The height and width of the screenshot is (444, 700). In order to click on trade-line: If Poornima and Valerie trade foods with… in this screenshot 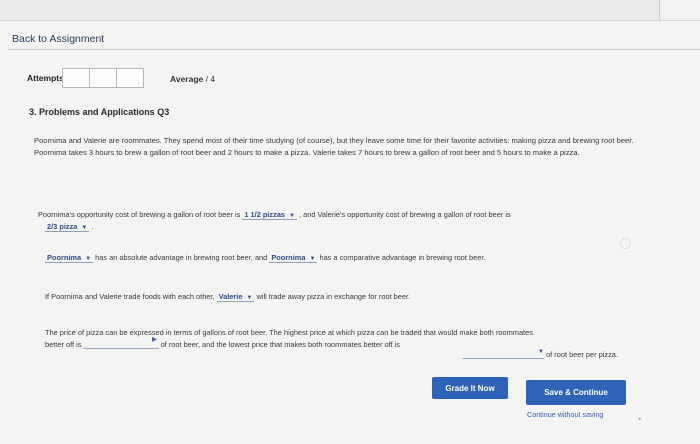, I will do `click(227, 297)`.